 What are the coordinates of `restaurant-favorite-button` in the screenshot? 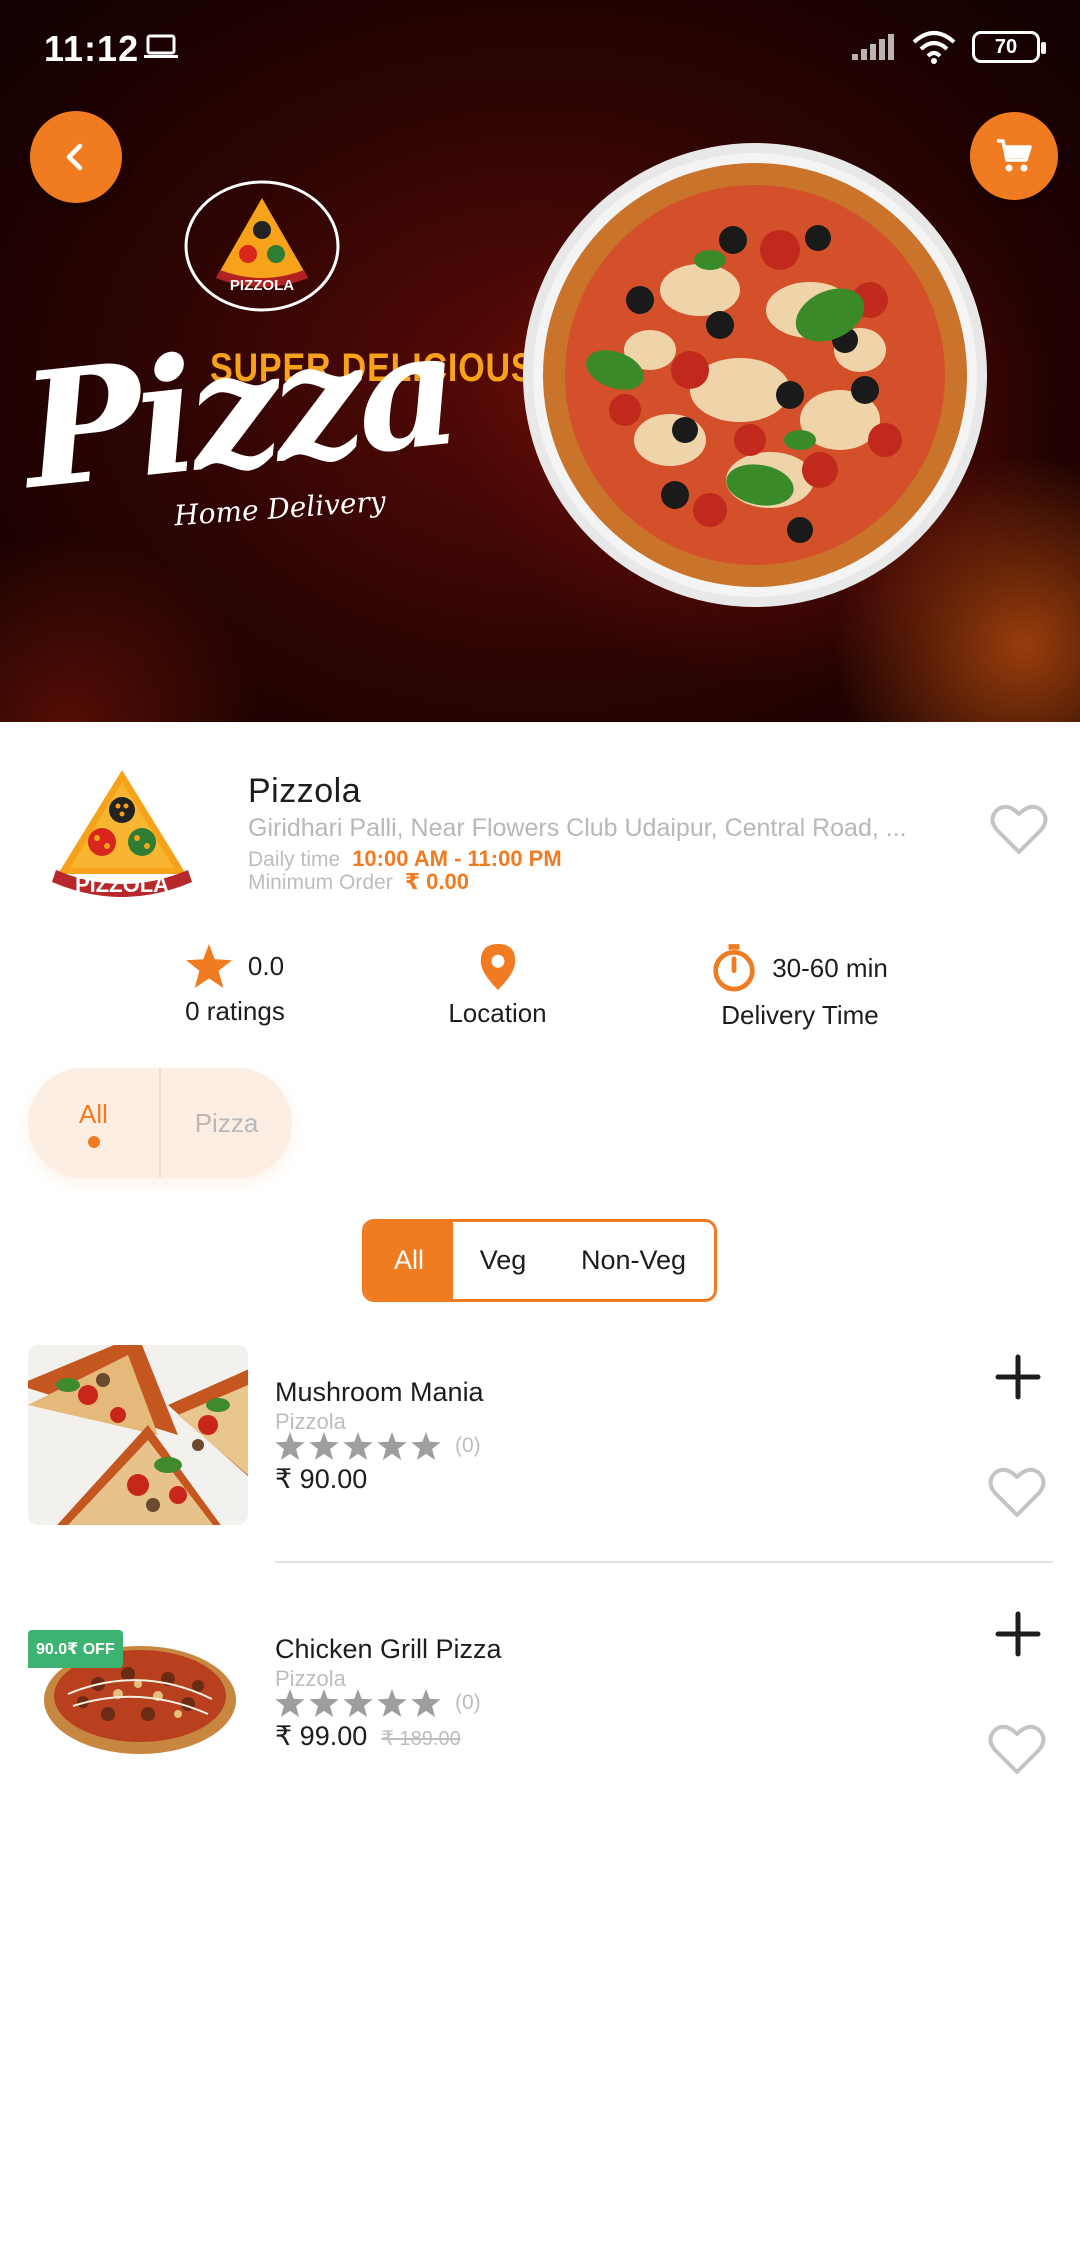 It's located at (1019, 830).